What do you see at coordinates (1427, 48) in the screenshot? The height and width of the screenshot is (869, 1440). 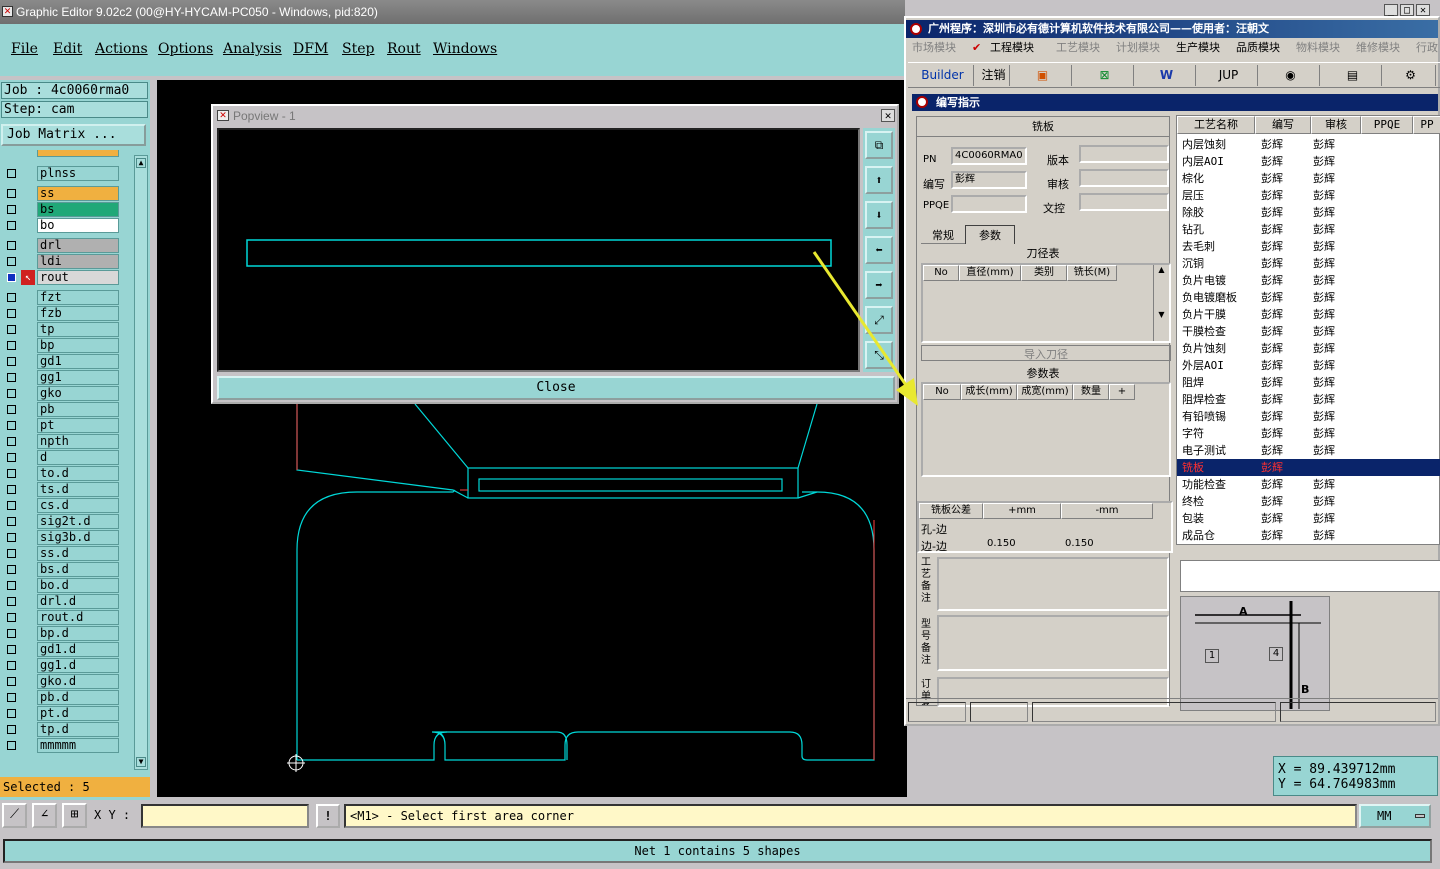 I see `module-admin: 行政` at bounding box center [1427, 48].